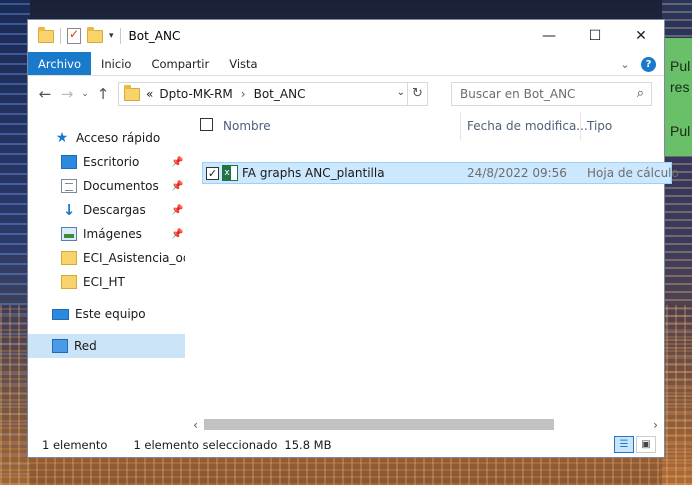 This screenshot has height=485, width=692. Describe the element at coordinates (103, 94) in the screenshot. I see `up-arrow-icon: ↑` at that location.